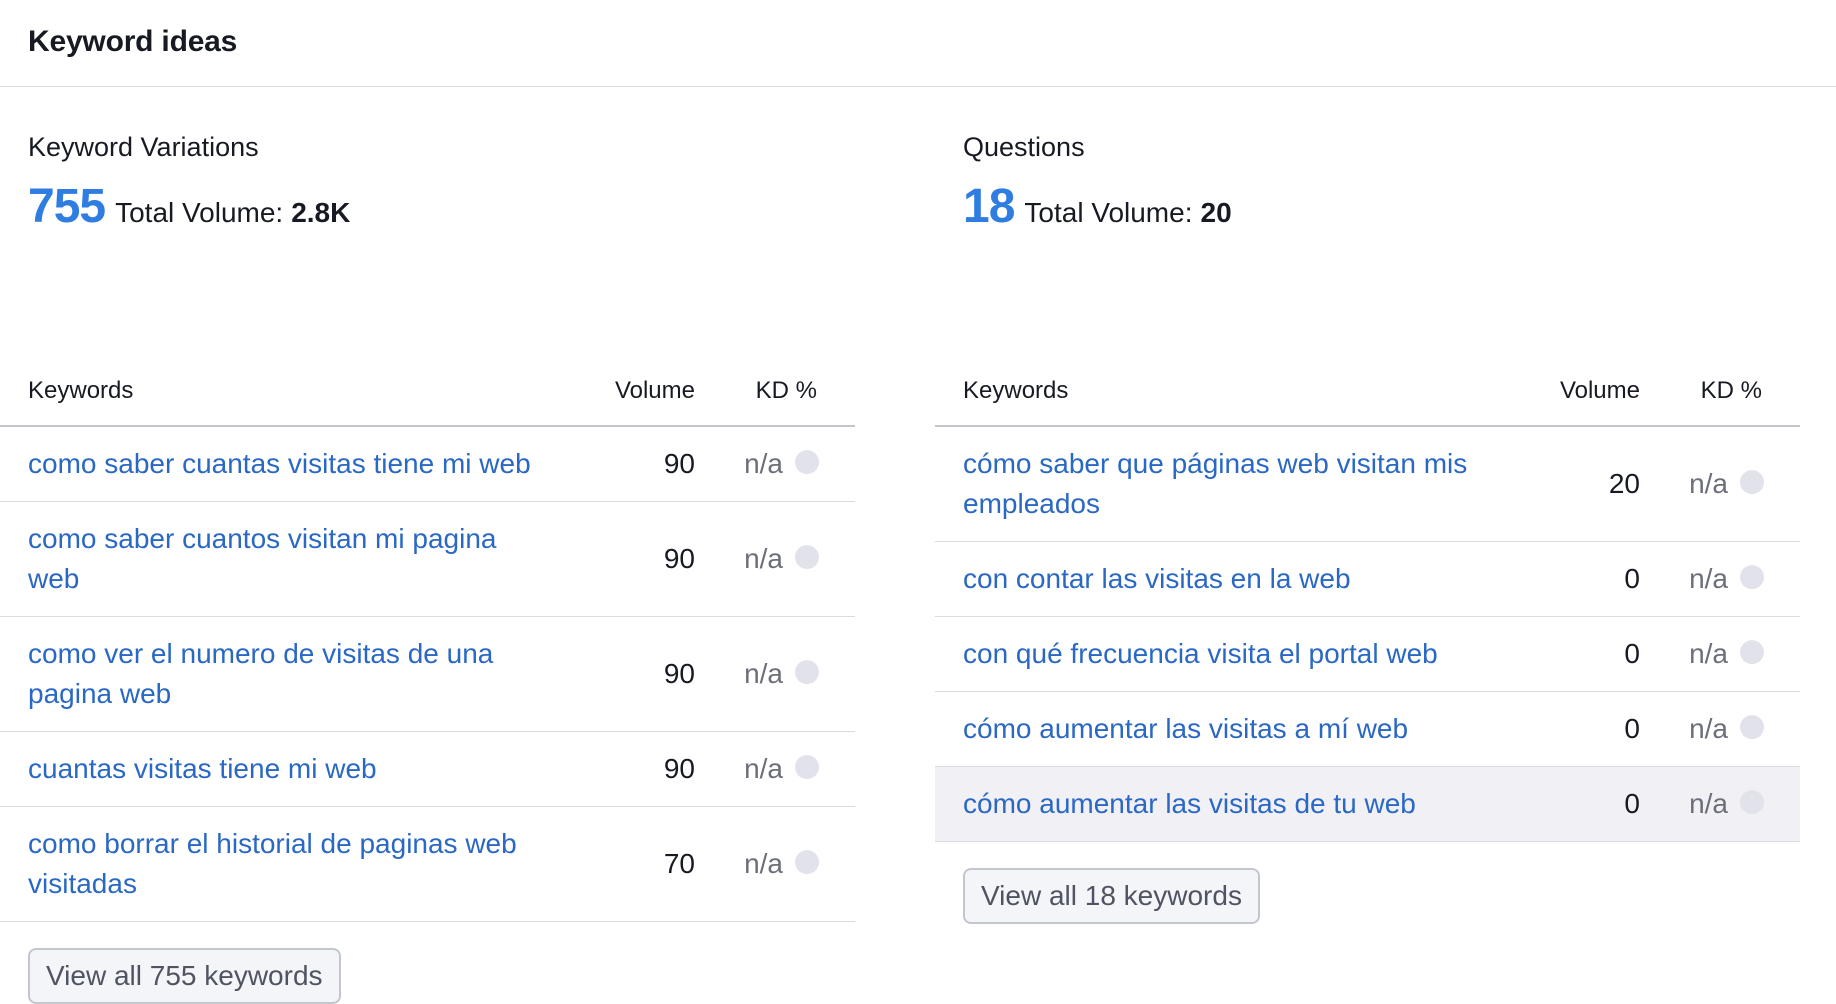 The height and width of the screenshot is (1004, 1836). Describe the element at coordinates (274, 769) in the screenshot. I see `keyword-link: cuantas visitas tiene mi web` at that location.